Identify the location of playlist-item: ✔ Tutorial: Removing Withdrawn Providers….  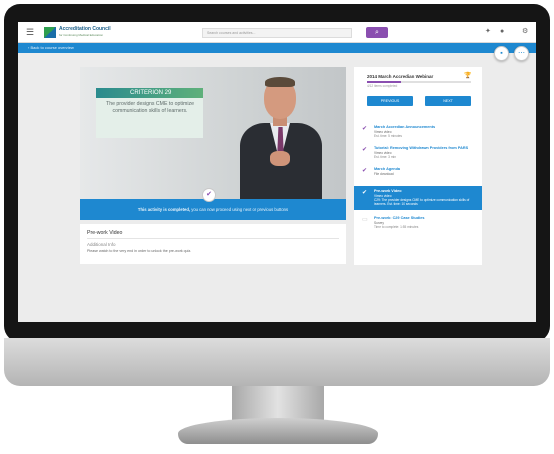
(418, 153).